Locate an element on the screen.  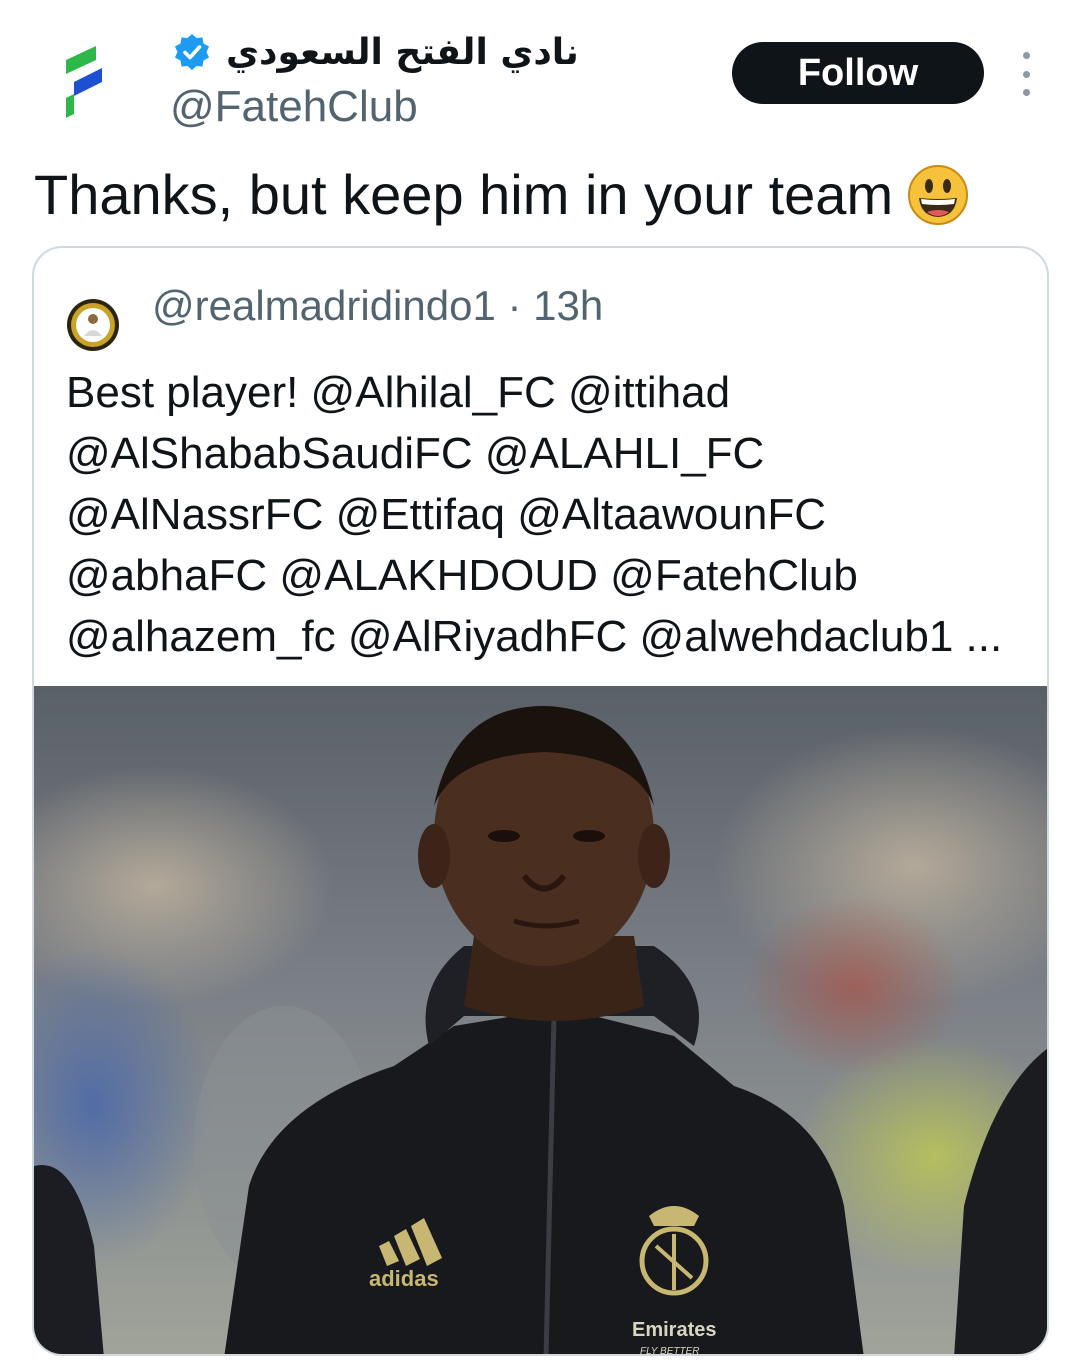
verified-badge-icon is located at coordinates (192, 52).